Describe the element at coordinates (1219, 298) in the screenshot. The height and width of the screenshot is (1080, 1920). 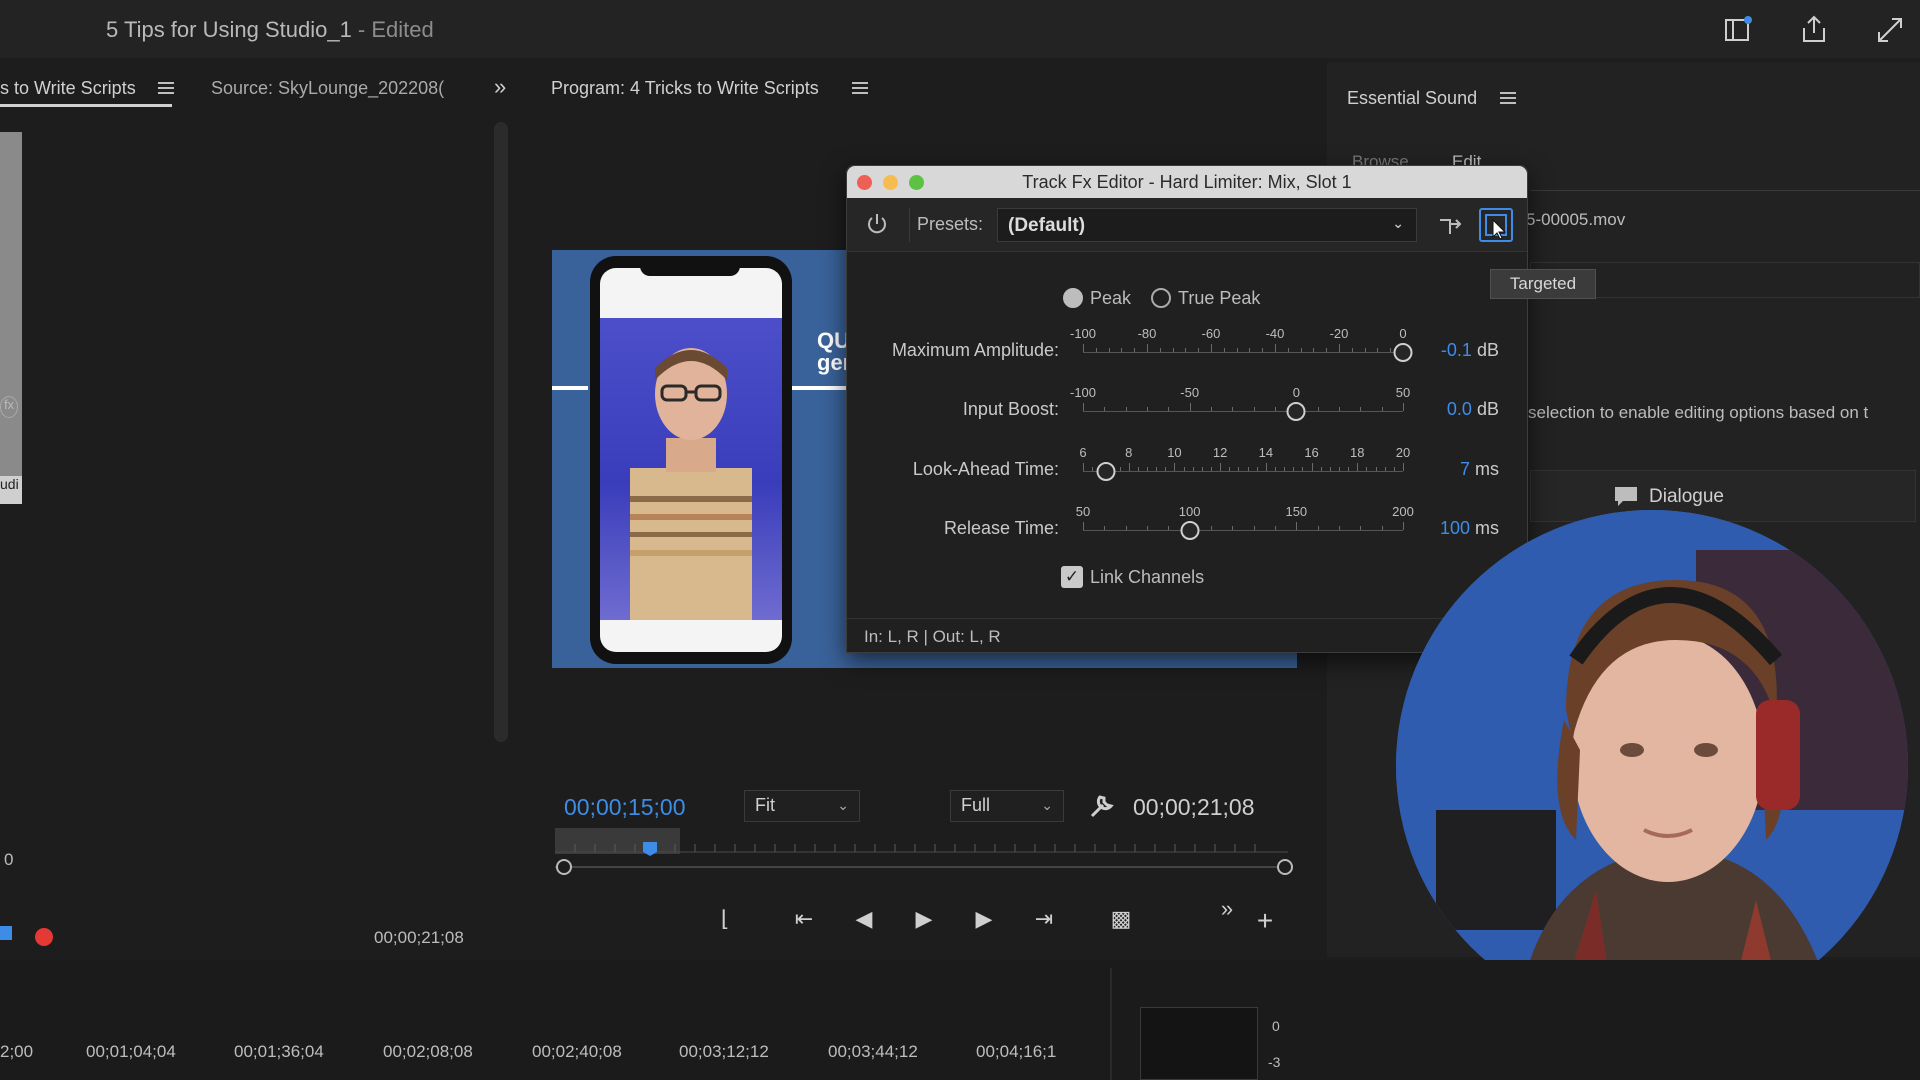
I see `true-peak-label: True Peak` at that location.